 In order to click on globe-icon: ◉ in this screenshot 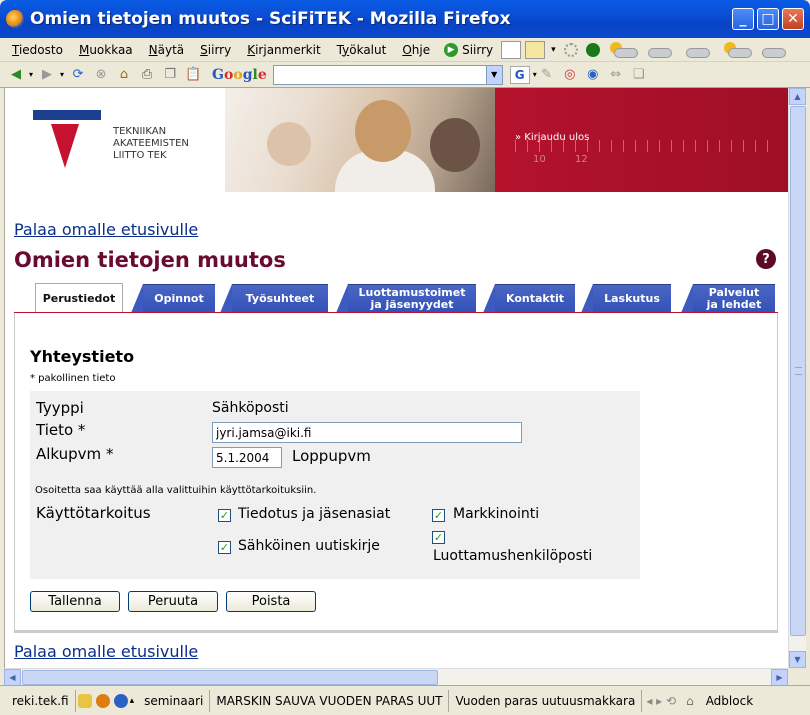, I will do `click(593, 75)`.